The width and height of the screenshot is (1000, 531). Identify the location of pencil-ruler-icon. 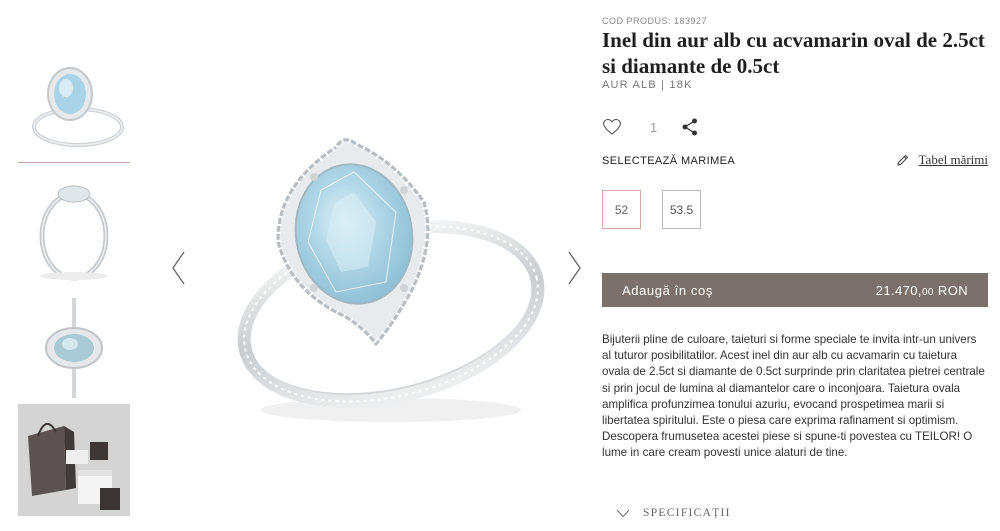
(902, 160).